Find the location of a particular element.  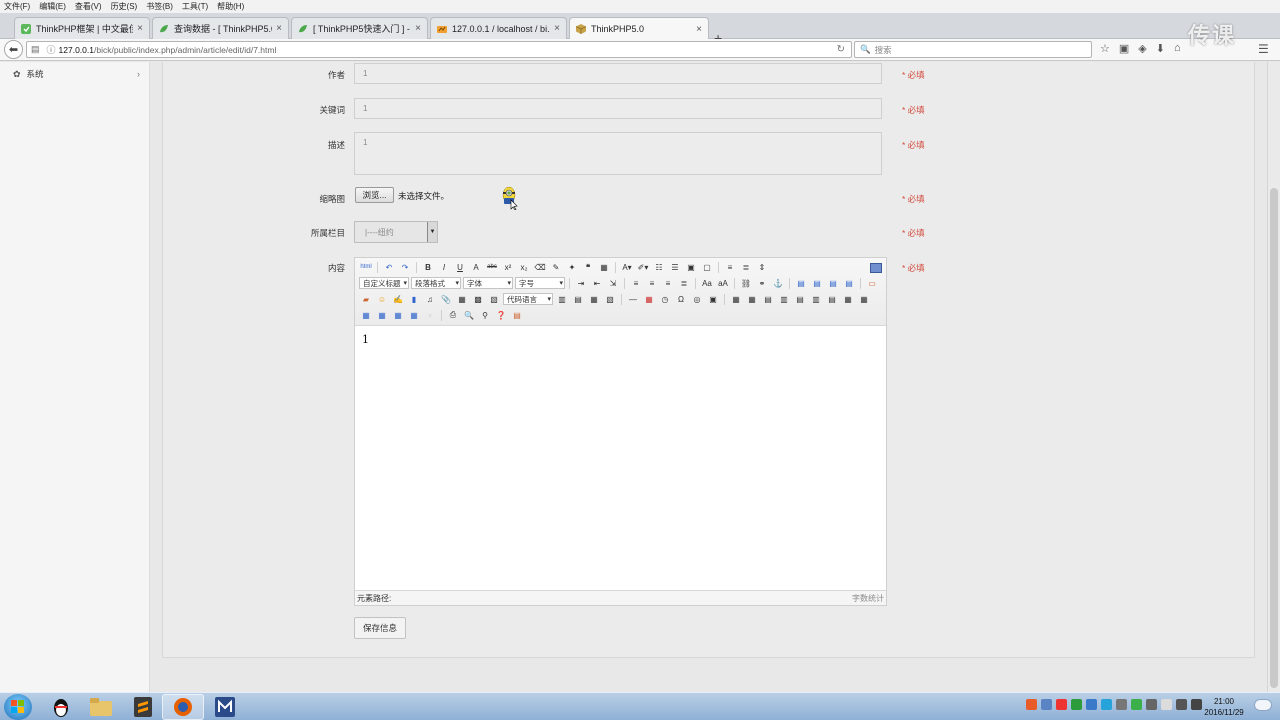

insert-video-icon: ▮ is located at coordinates (414, 299).